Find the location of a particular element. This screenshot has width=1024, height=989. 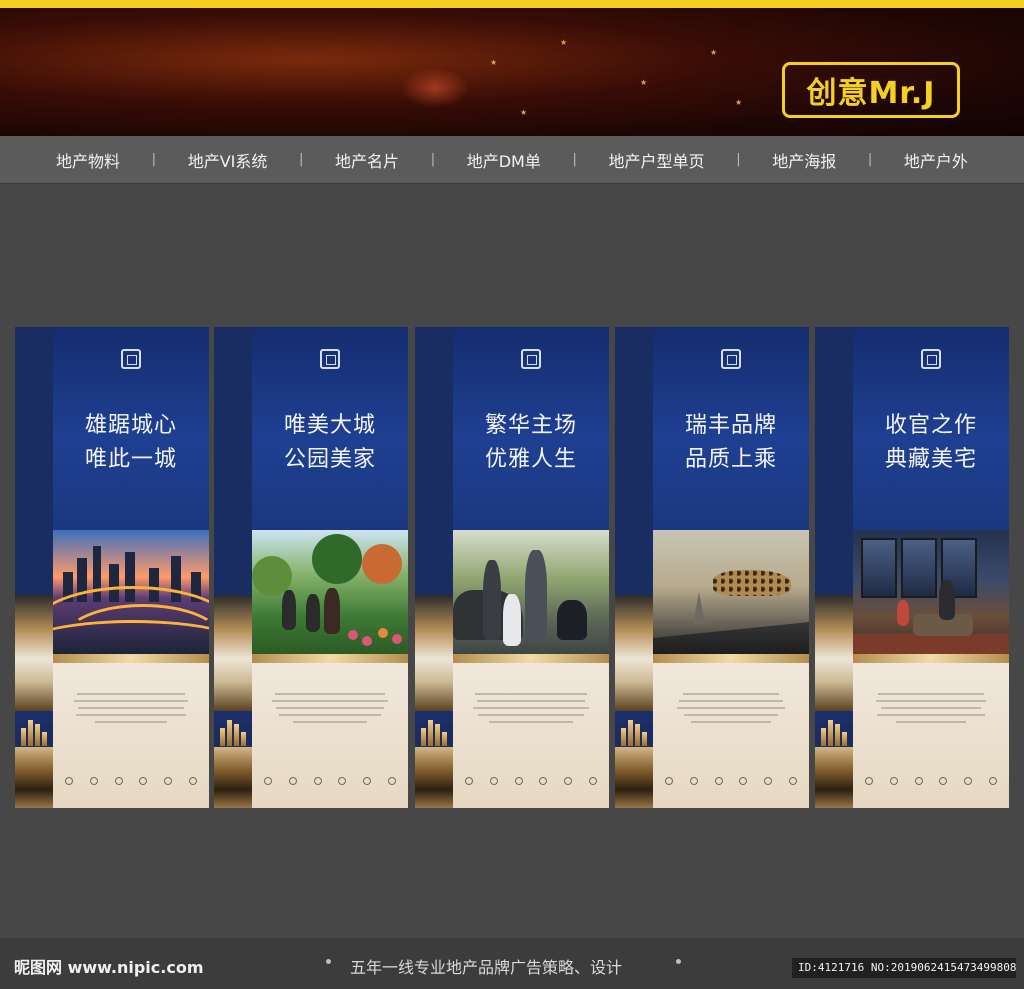

panel-photo-leopard is located at coordinates (731, 592).